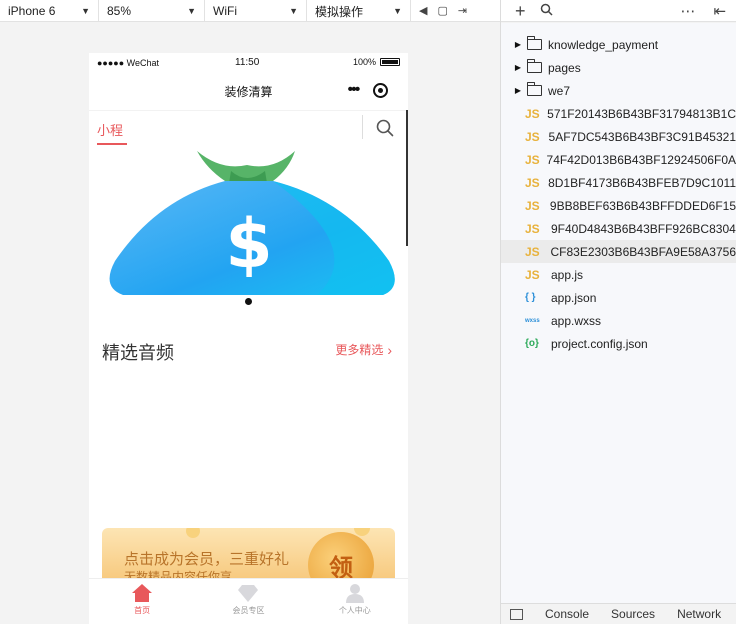 The height and width of the screenshot is (624, 736). Describe the element at coordinates (532, 343) in the screenshot. I see `config-file-icon: {o}` at that location.